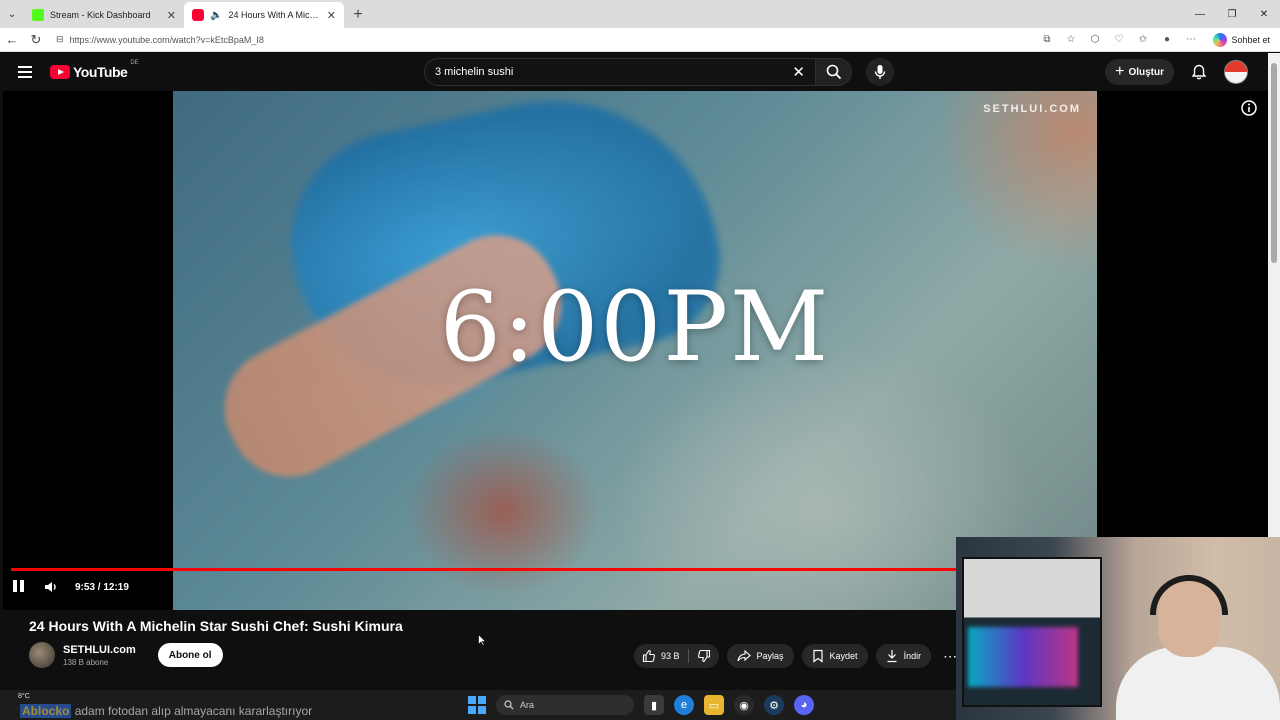  What do you see at coordinates (20, 587) in the screenshot?
I see `pause-icon` at bounding box center [20, 587].